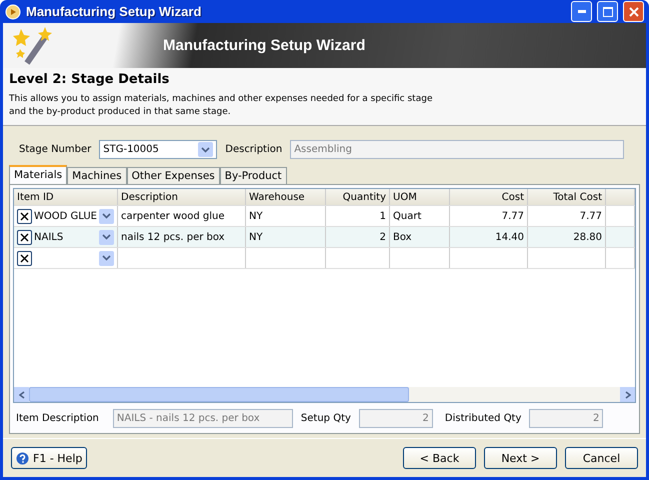 Image resolution: width=649 pixels, height=480 pixels. I want to click on table-cell: carpenter wood glue, so click(172, 216).